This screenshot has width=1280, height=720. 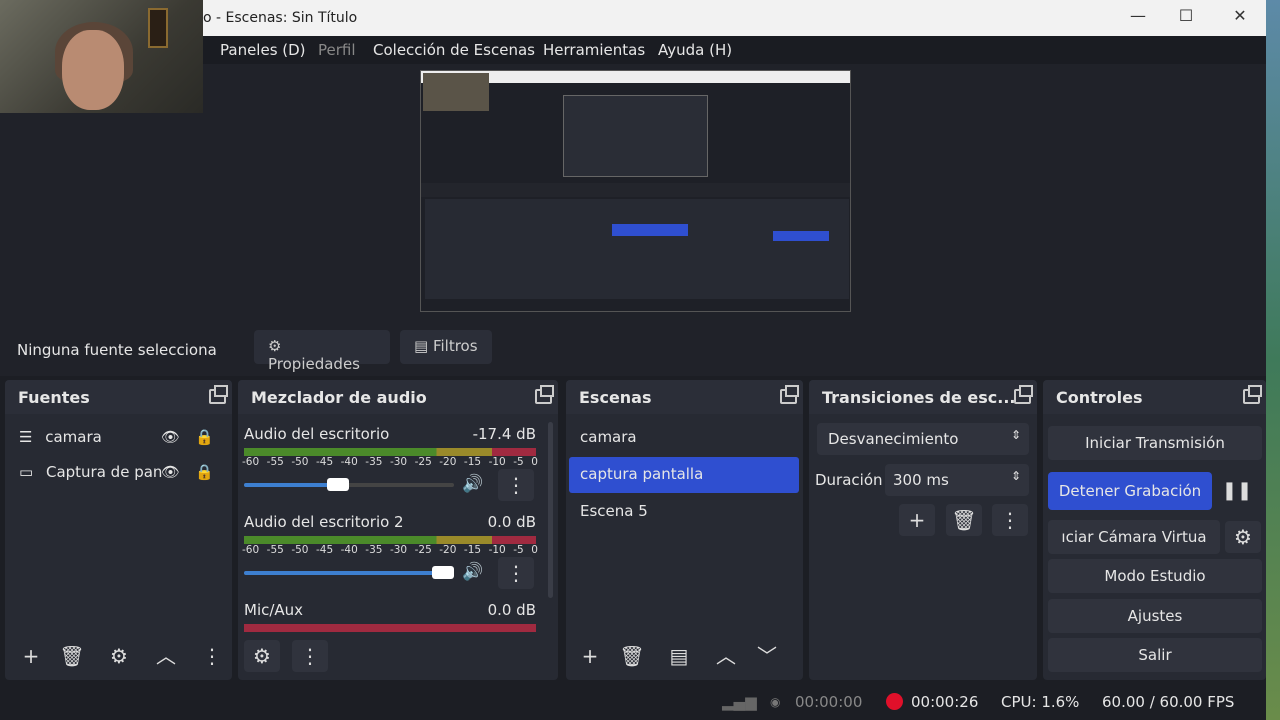 I want to click on transition-select: Desvanecimiento ⇕, so click(x=923, y=439).